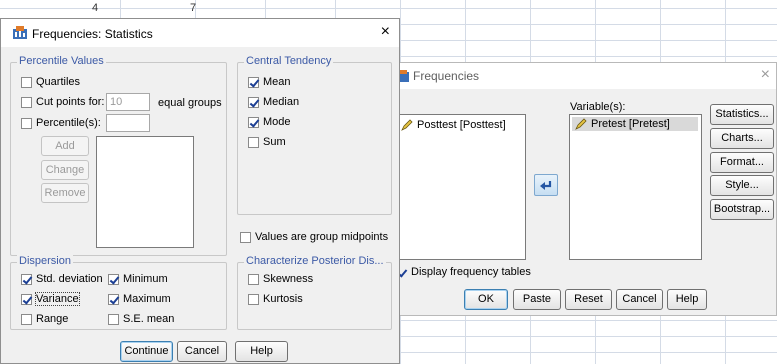 The width and height of the screenshot is (777, 364). I want to click on range-checkbox: Range, so click(44, 319).